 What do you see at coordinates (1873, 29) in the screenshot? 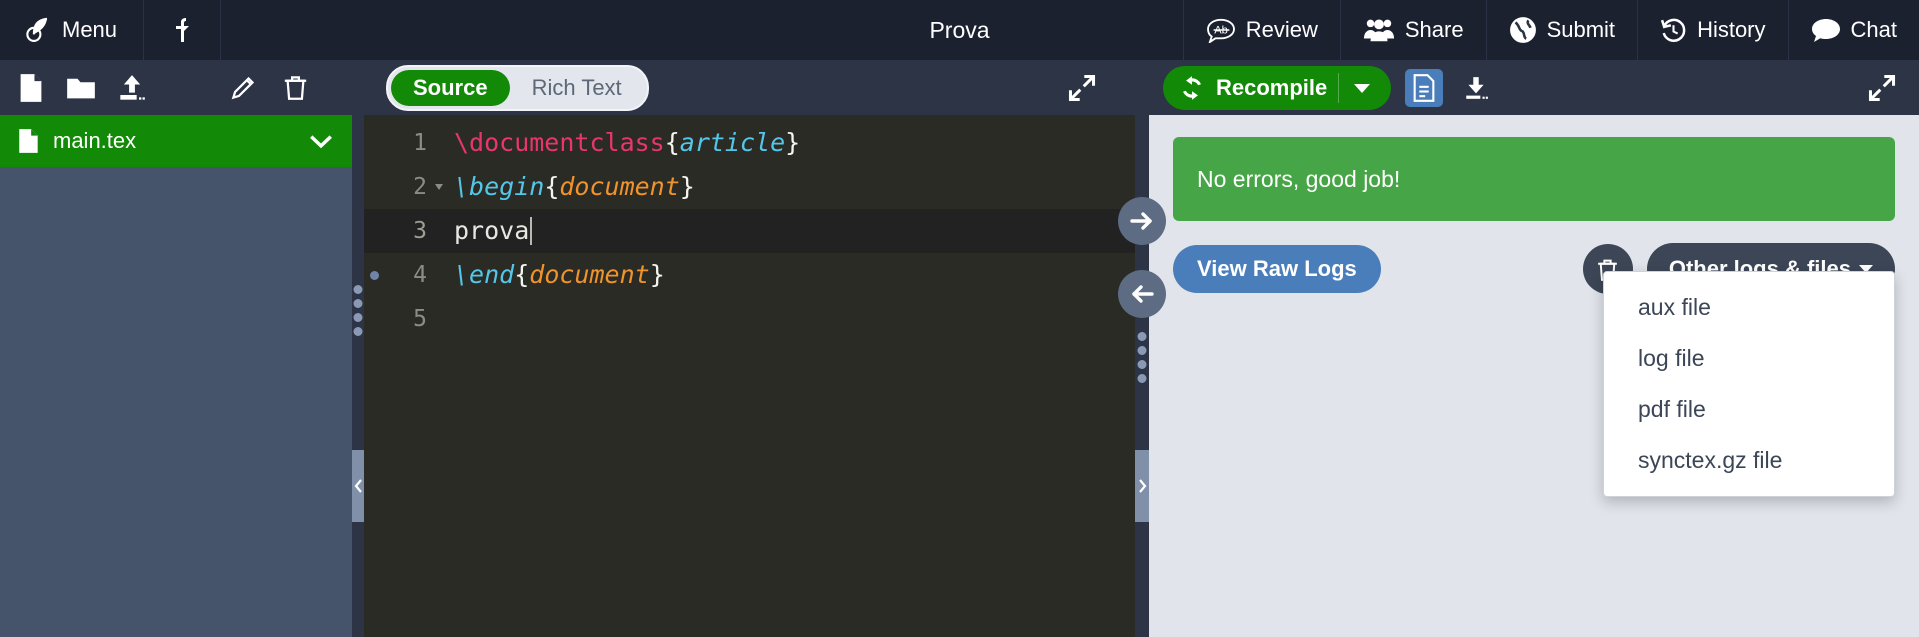
I see `chat-label: Chat` at bounding box center [1873, 29].